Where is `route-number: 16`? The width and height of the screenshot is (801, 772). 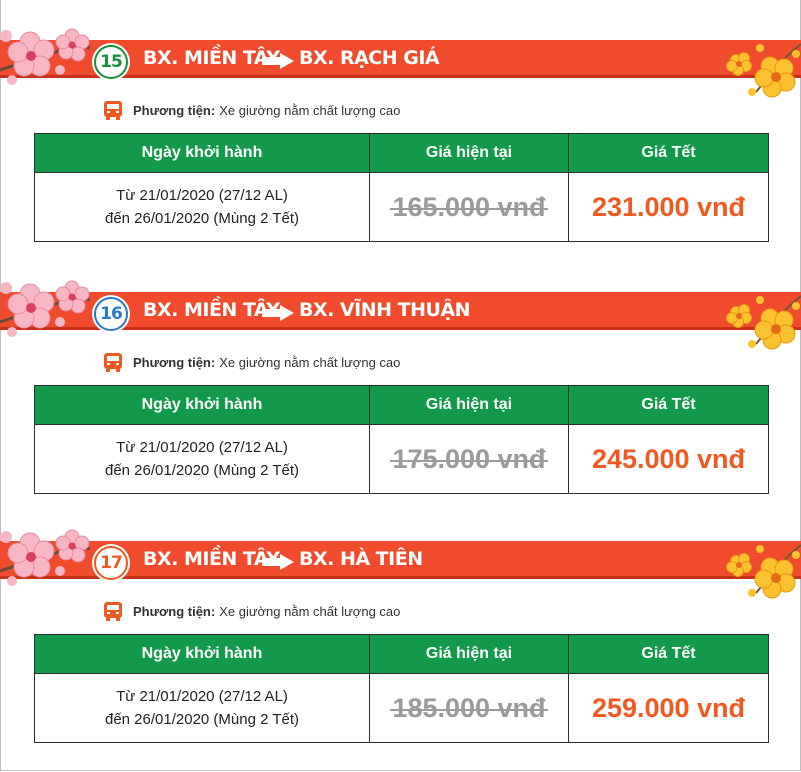
route-number: 16 is located at coordinates (111, 314).